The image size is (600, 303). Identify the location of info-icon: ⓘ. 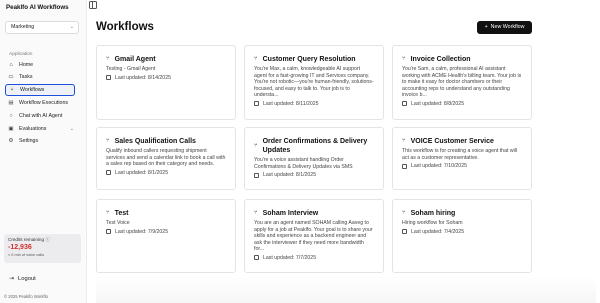
(47, 239).